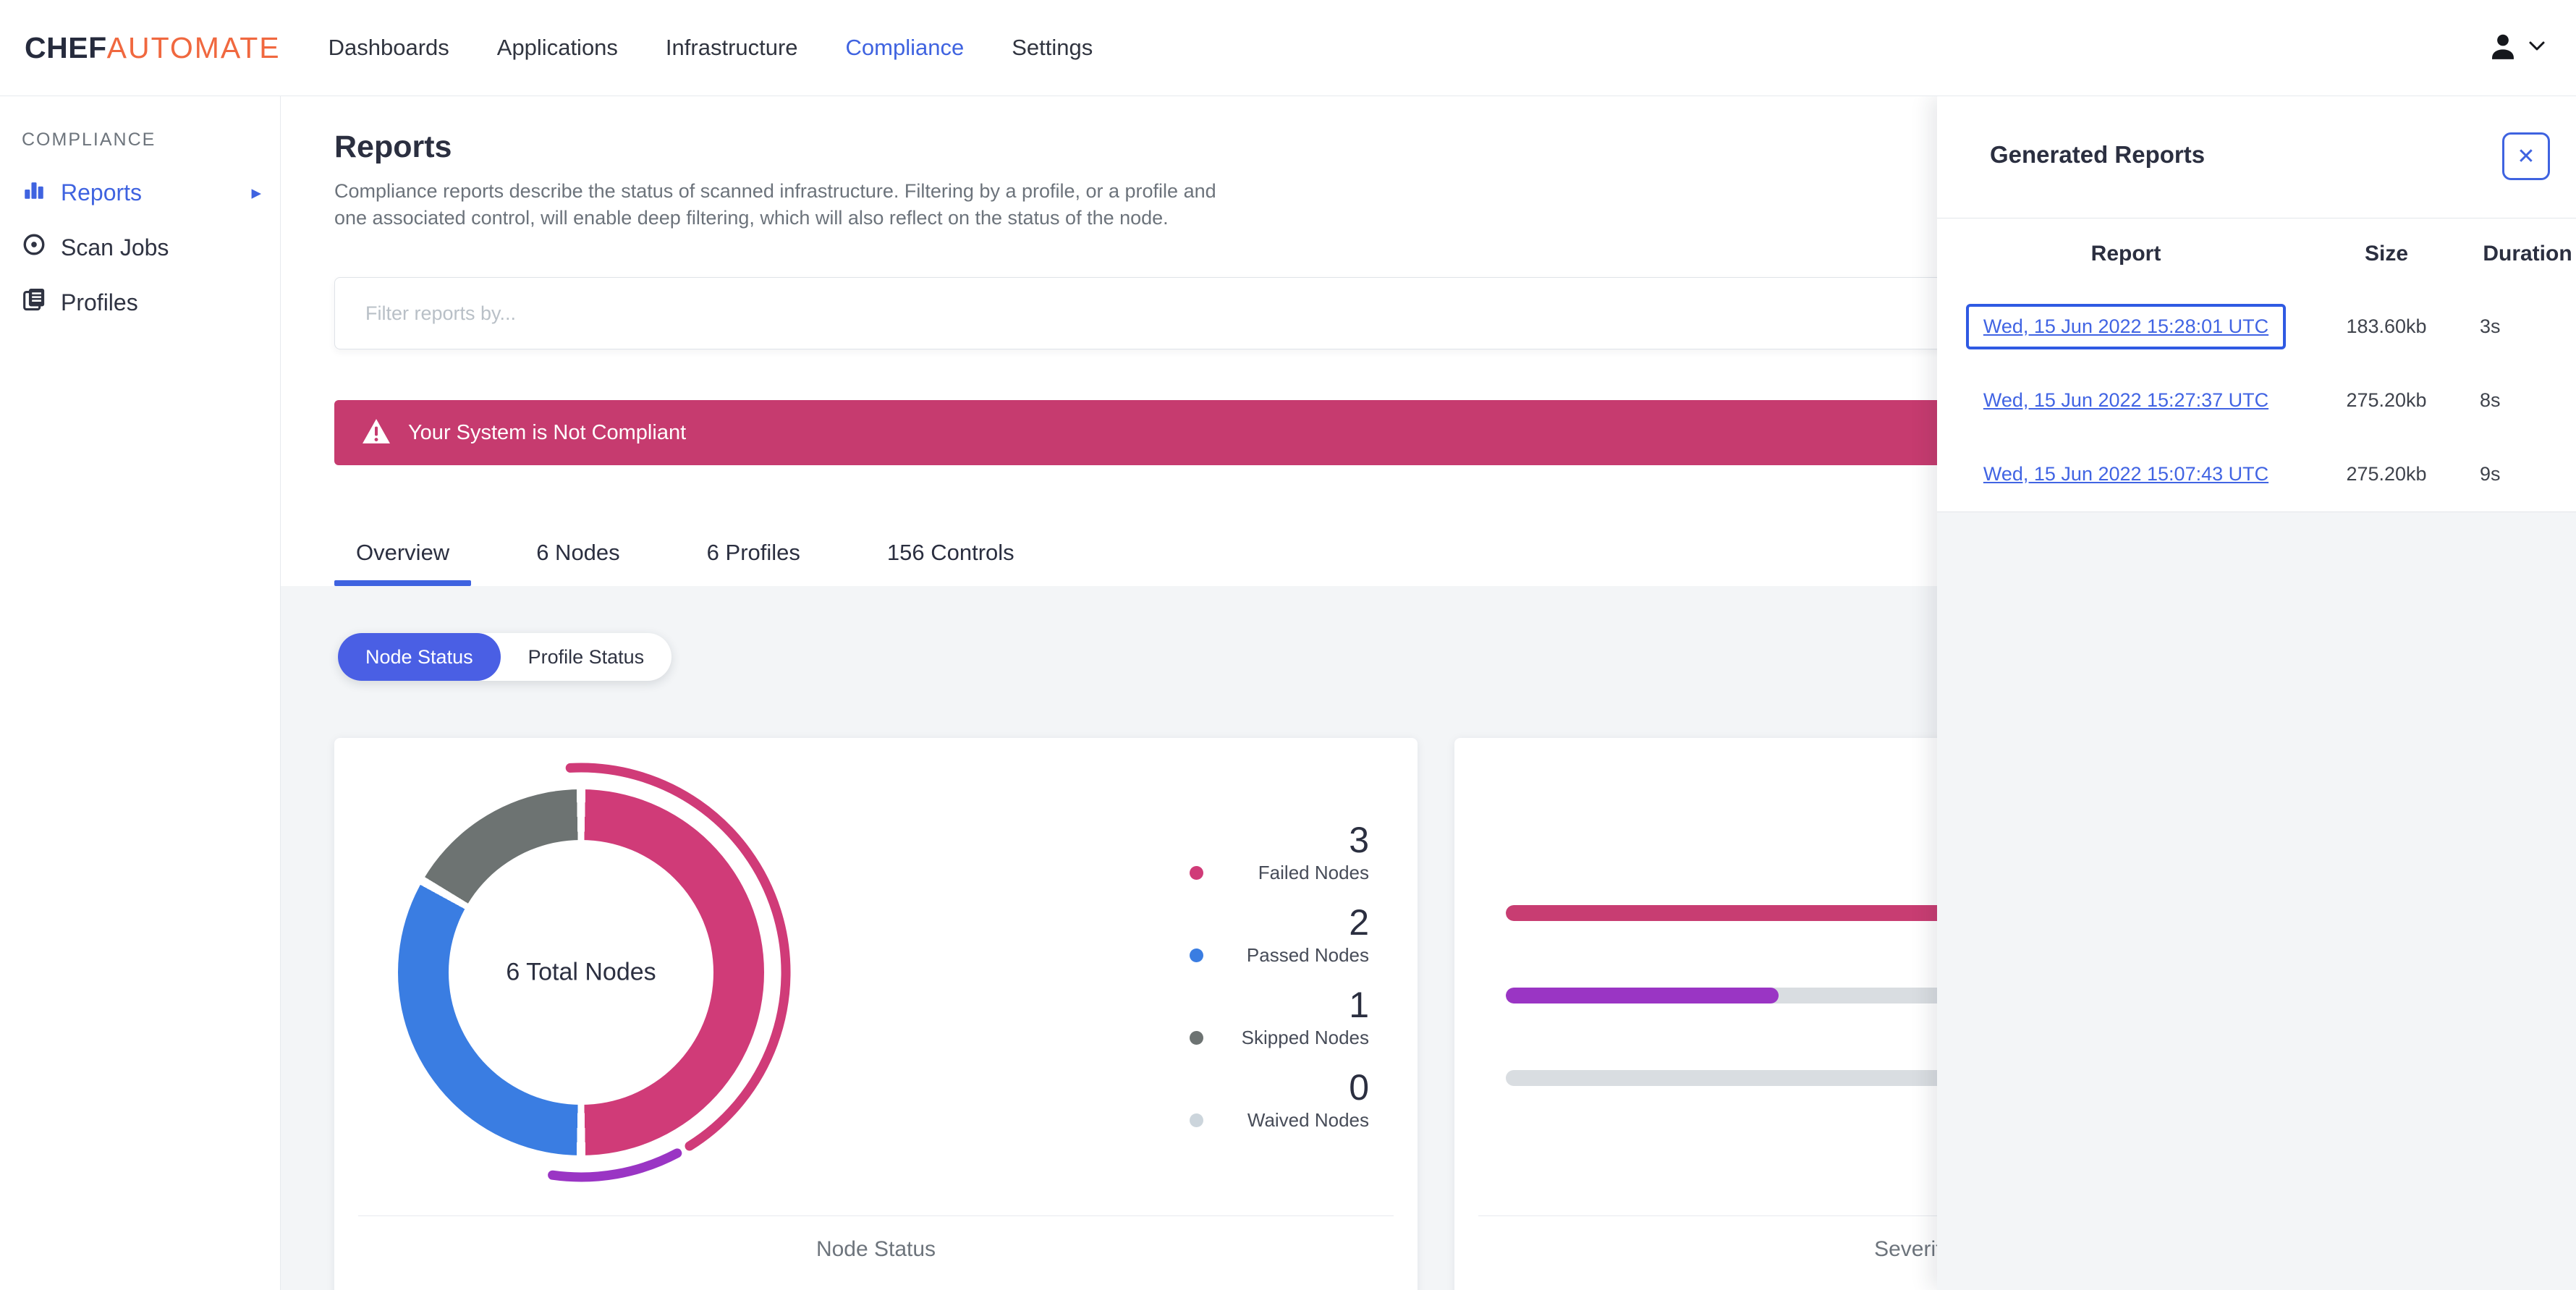 The width and height of the screenshot is (2576, 1290). Describe the element at coordinates (1196, 873) in the screenshot. I see `failed-dot-icon` at that location.